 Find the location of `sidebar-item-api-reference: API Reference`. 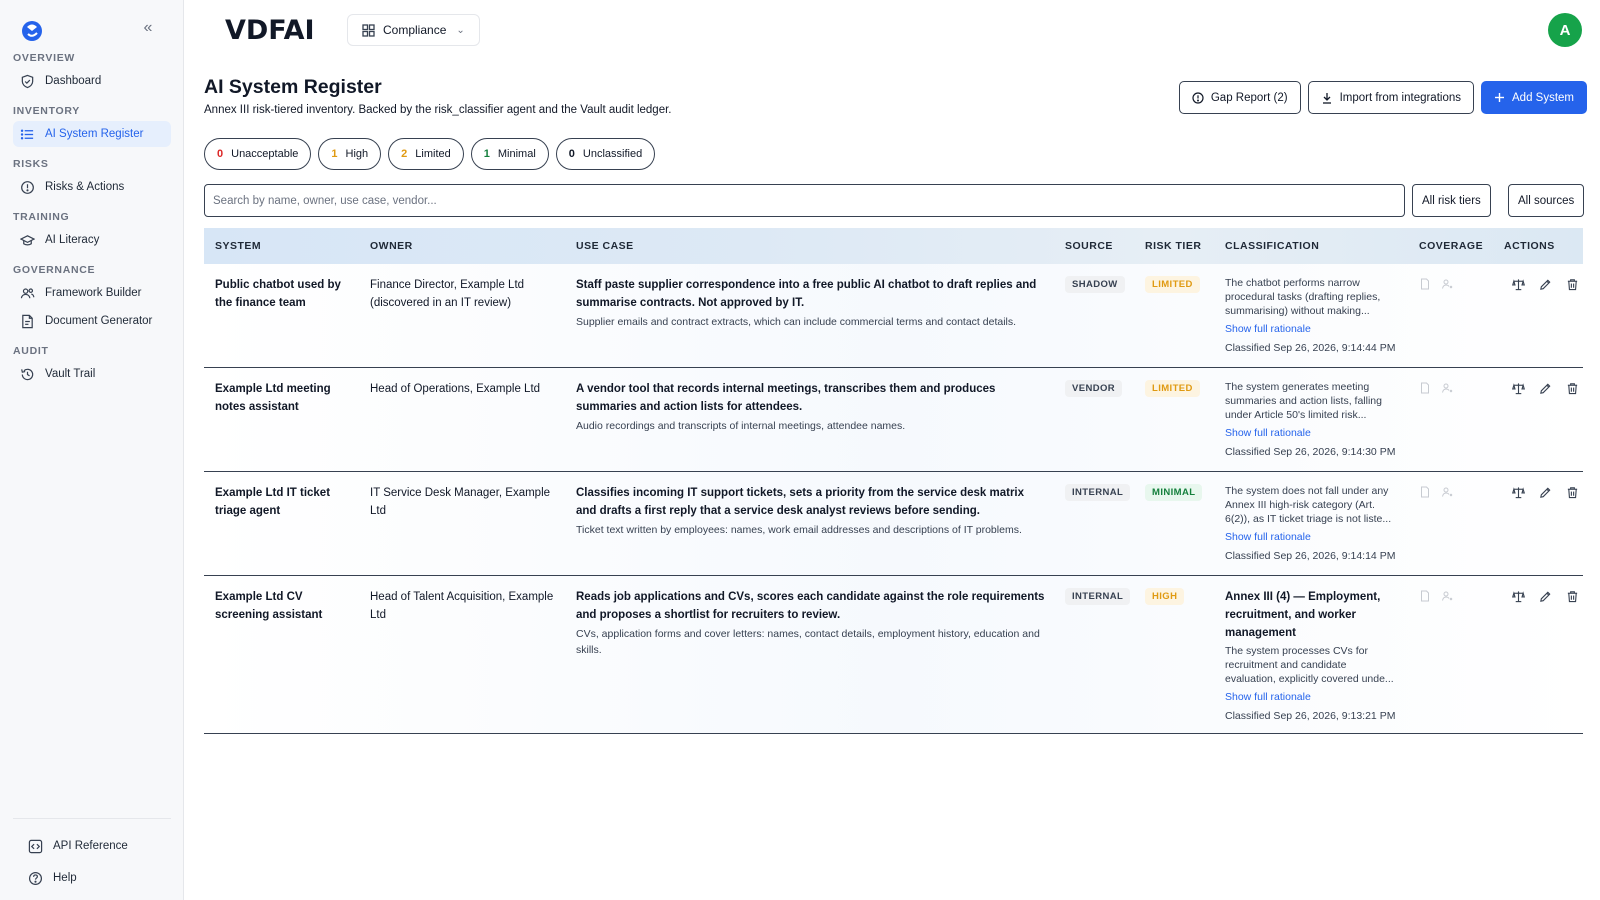

sidebar-item-api-reference: API Reference is located at coordinates (92, 846).